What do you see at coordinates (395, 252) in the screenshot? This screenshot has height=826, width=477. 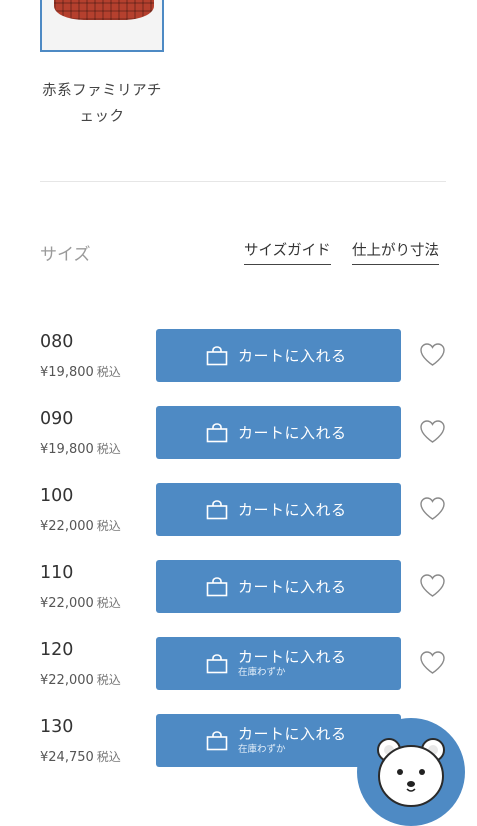 I see `measurements-link: 仕上がり寸法` at bounding box center [395, 252].